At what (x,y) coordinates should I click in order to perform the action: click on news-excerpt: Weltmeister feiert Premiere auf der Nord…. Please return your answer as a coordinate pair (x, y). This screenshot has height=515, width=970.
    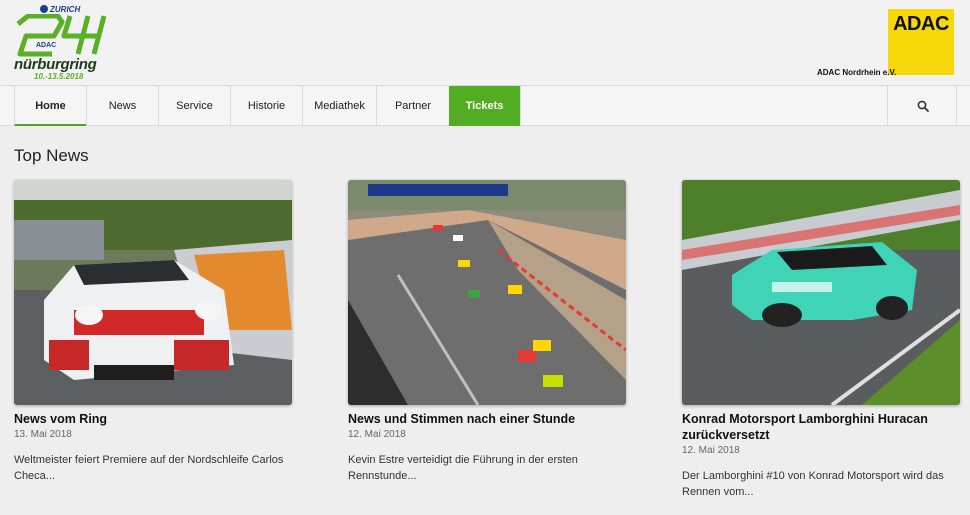
    Looking at the image, I should click on (149, 468).